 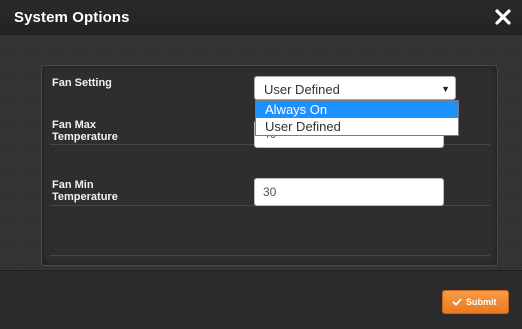 I want to click on close-button, so click(x=503, y=17).